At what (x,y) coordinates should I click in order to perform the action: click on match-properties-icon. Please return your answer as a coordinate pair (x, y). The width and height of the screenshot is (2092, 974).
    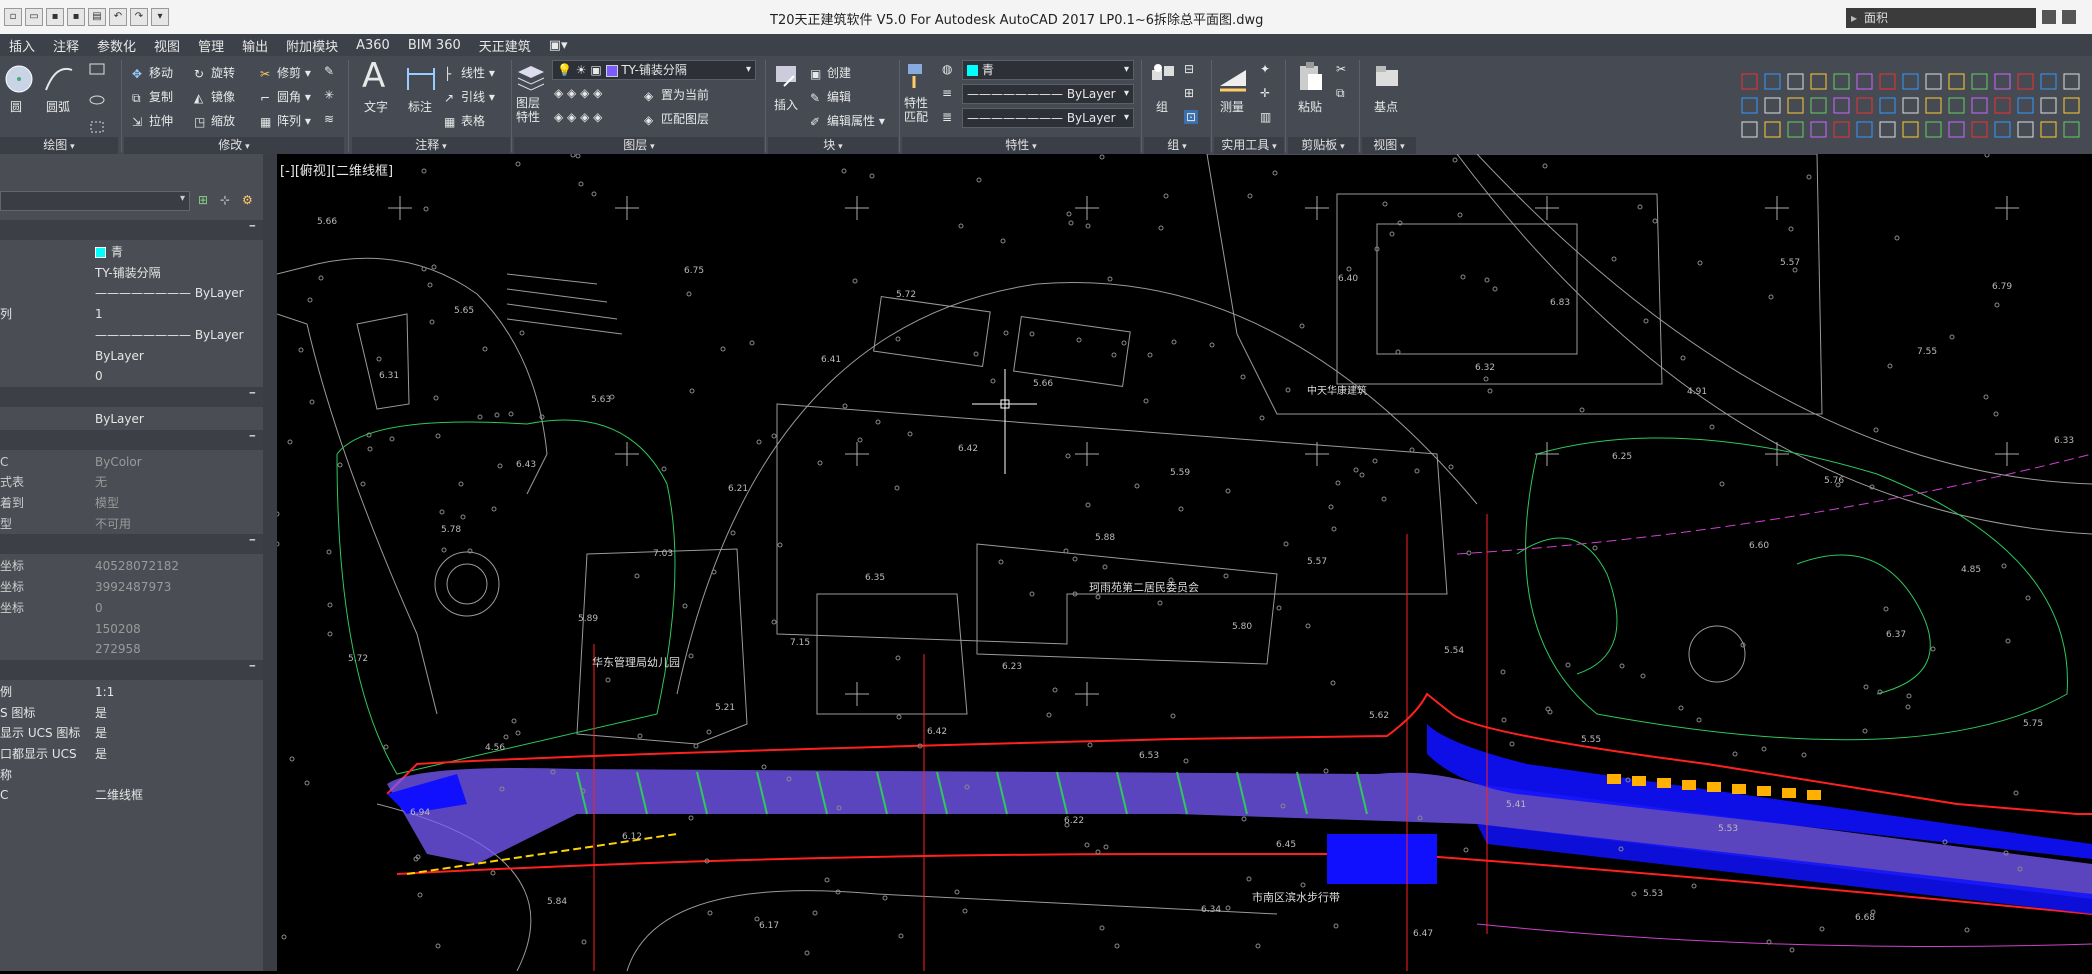
    Looking at the image, I should click on (921, 77).